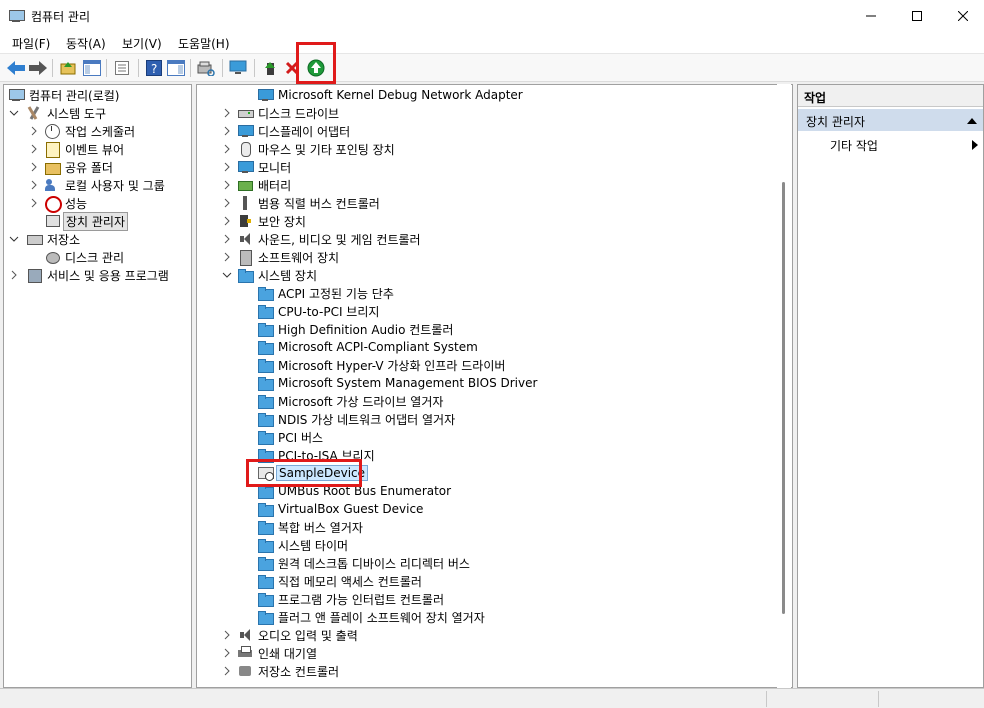  I want to click on category-print-queues: 인쇄 대기열, so click(270, 653).